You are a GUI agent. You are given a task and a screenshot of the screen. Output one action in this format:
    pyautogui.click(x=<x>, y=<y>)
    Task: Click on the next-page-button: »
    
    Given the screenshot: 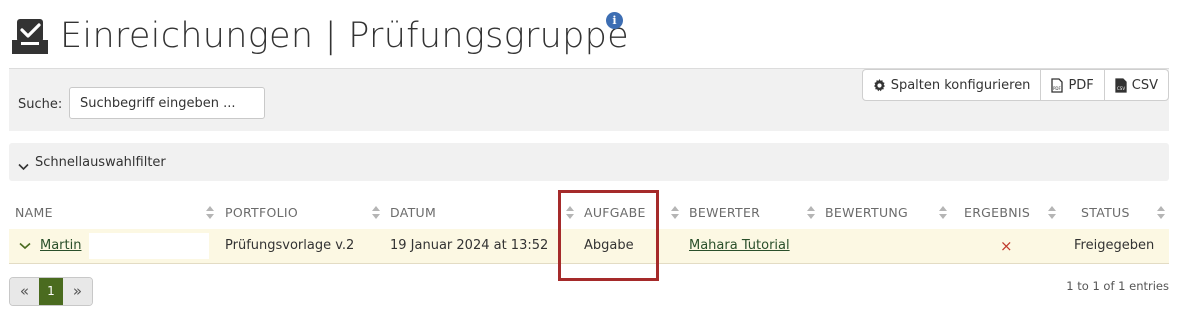 What is the action you would take?
    pyautogui.click(x=77, y=291)
    